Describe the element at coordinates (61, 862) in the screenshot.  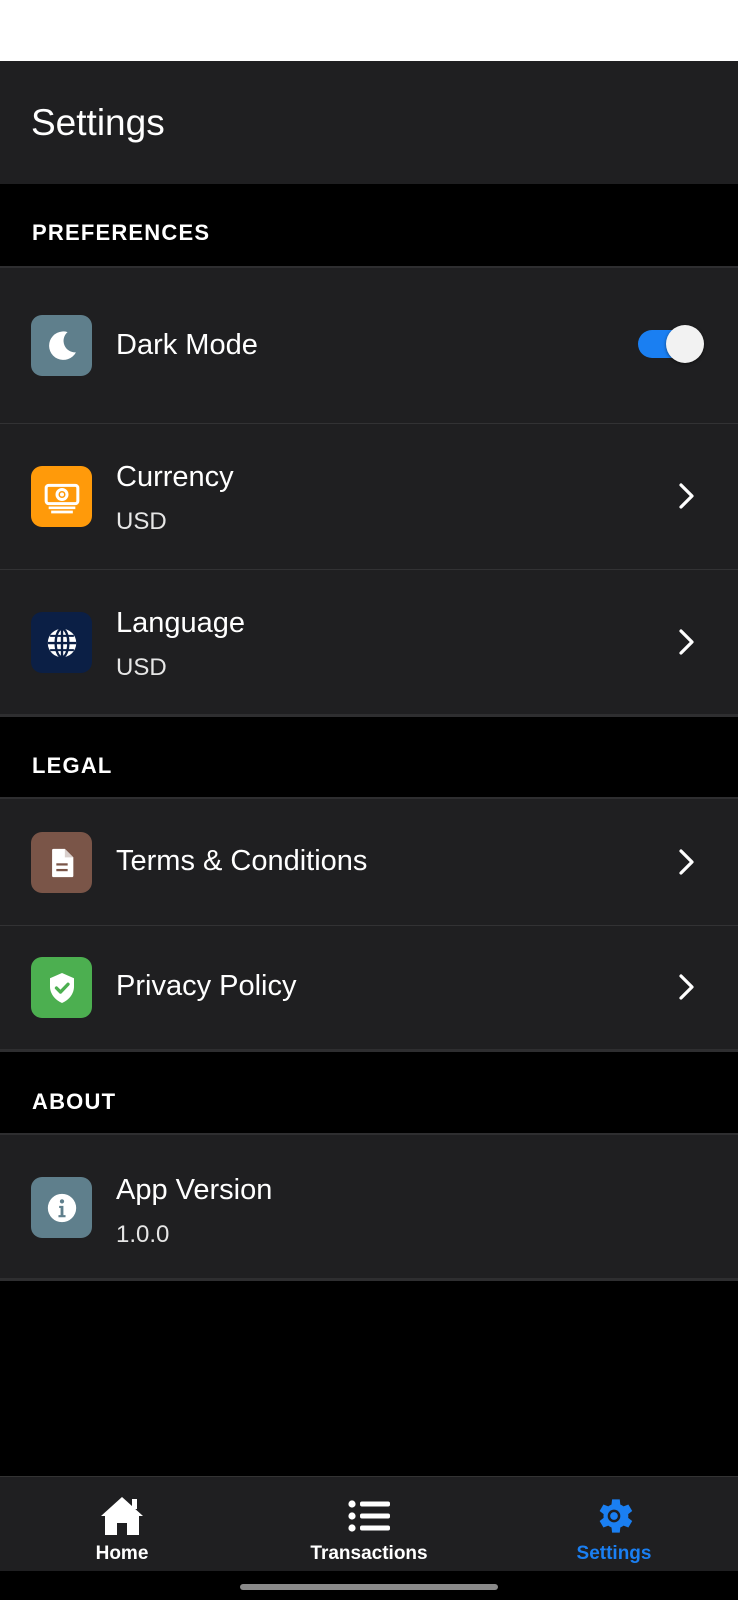
I see `document-icon` at that location.